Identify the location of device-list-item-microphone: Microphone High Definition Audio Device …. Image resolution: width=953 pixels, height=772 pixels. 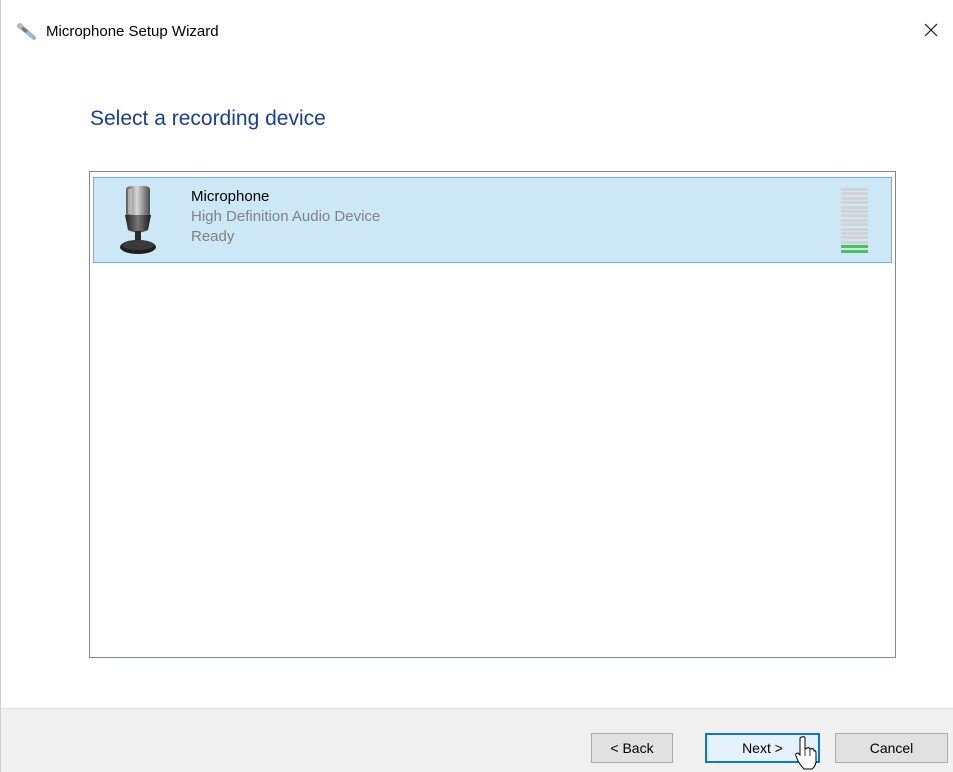
(492, 220).